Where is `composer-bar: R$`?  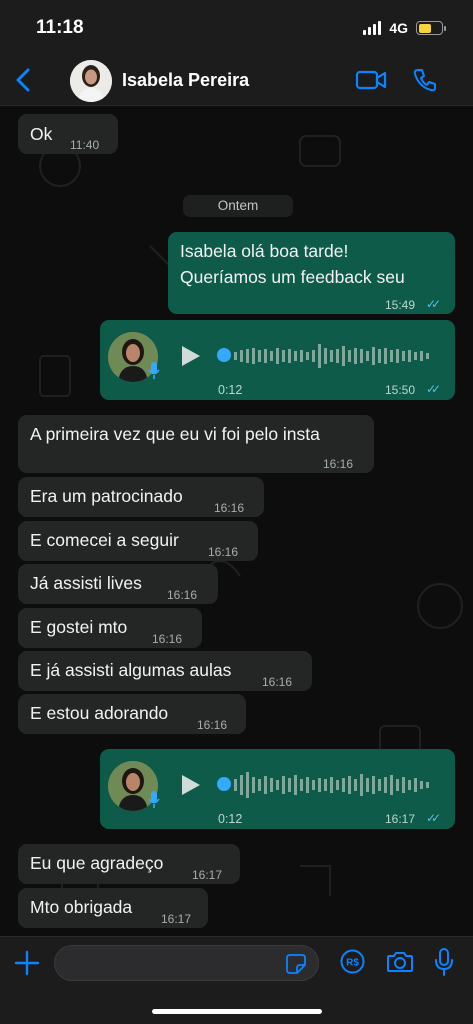 composer-bar: R$ is located at coordinates (236, 980).